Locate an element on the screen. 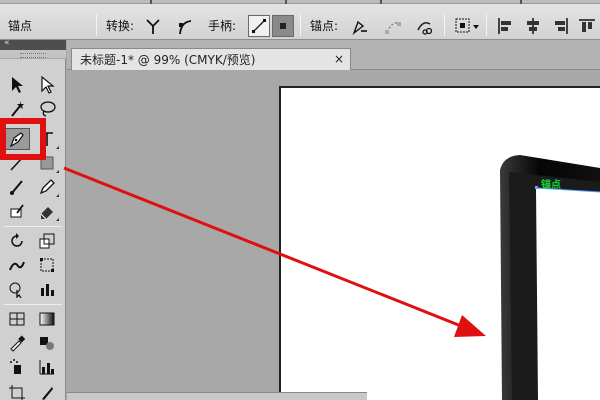  bar-graph-icon is located at coordinates (47, 290).